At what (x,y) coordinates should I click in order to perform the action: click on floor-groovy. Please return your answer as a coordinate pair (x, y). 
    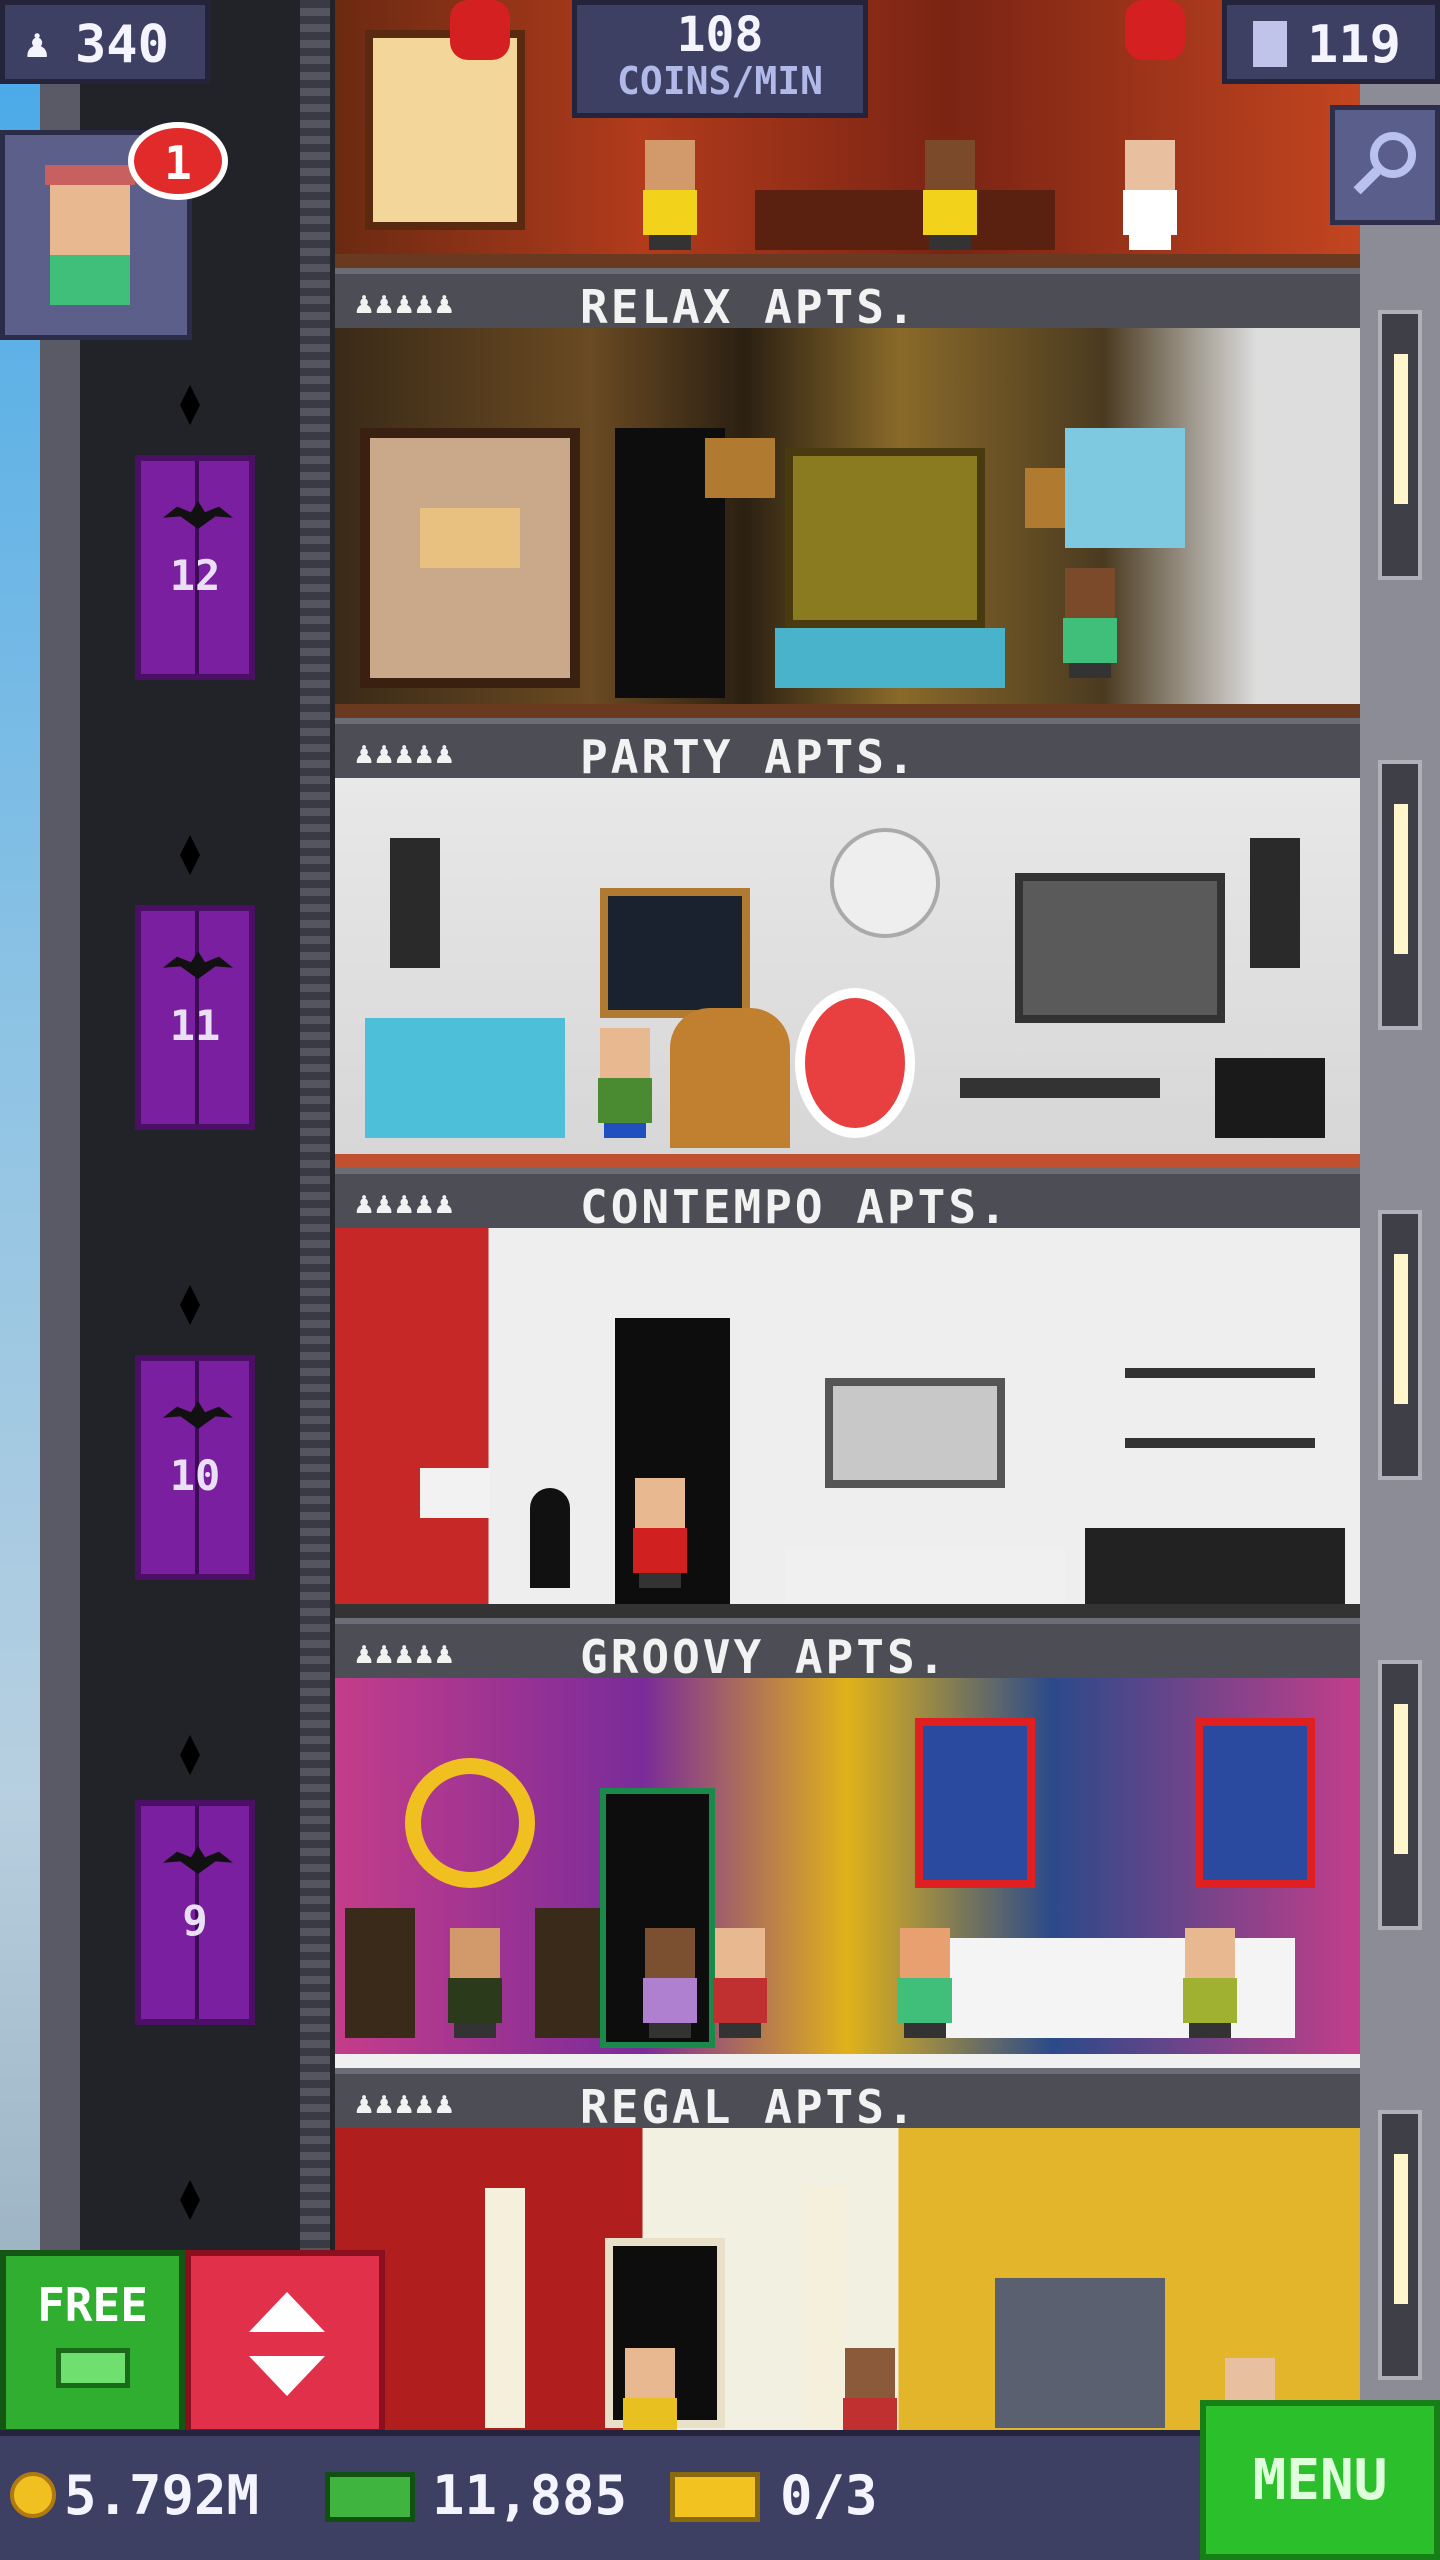
    Looking at the image, I should click on (847, 1873).